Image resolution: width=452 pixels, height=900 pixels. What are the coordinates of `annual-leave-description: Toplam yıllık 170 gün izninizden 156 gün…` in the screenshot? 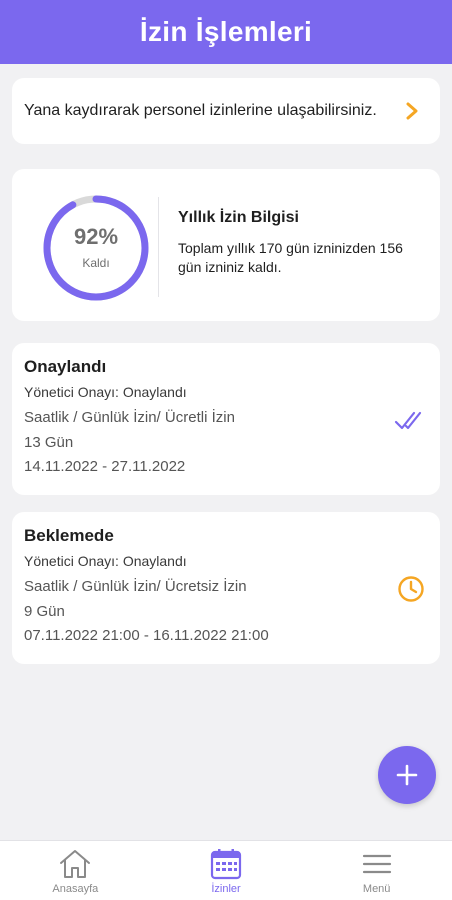 It's located at (290, 257).